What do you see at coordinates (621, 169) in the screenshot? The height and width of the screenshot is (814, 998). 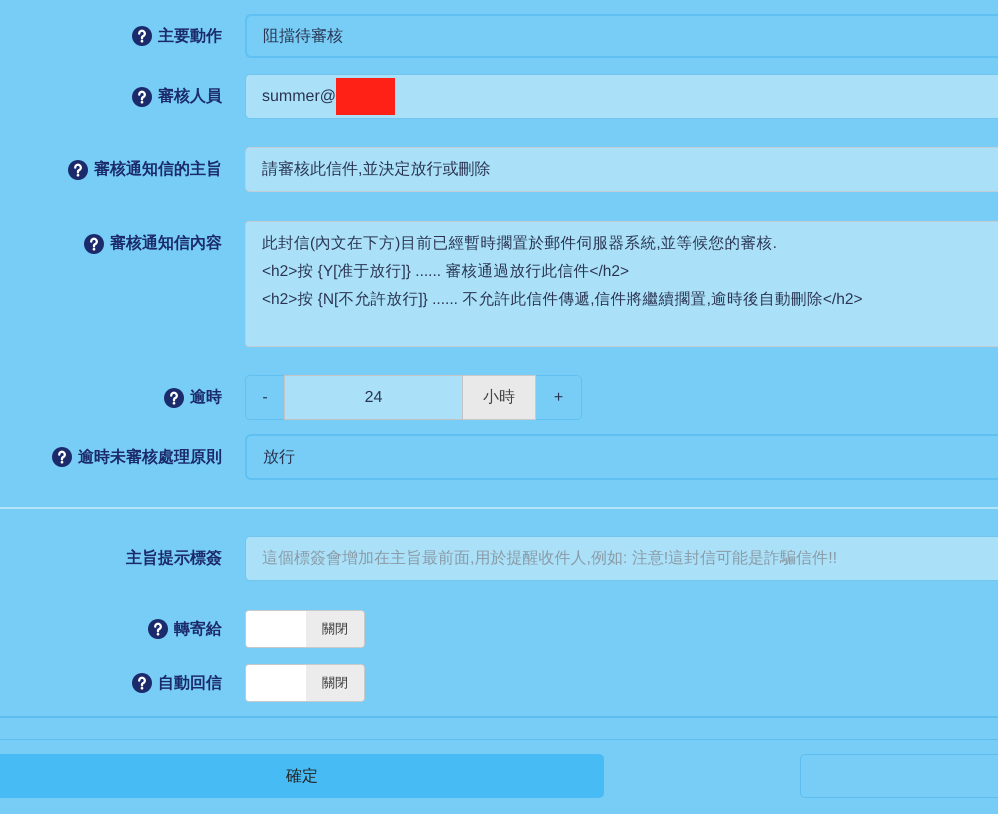 I see `input-field: 請審核此信件,並決定放行或刪除` at bounding box center [621, 169].